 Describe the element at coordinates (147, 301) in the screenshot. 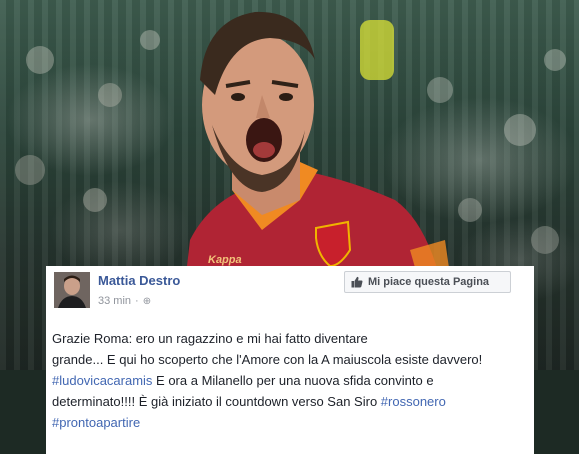

I see `globe-icon: ⊕` at that location.